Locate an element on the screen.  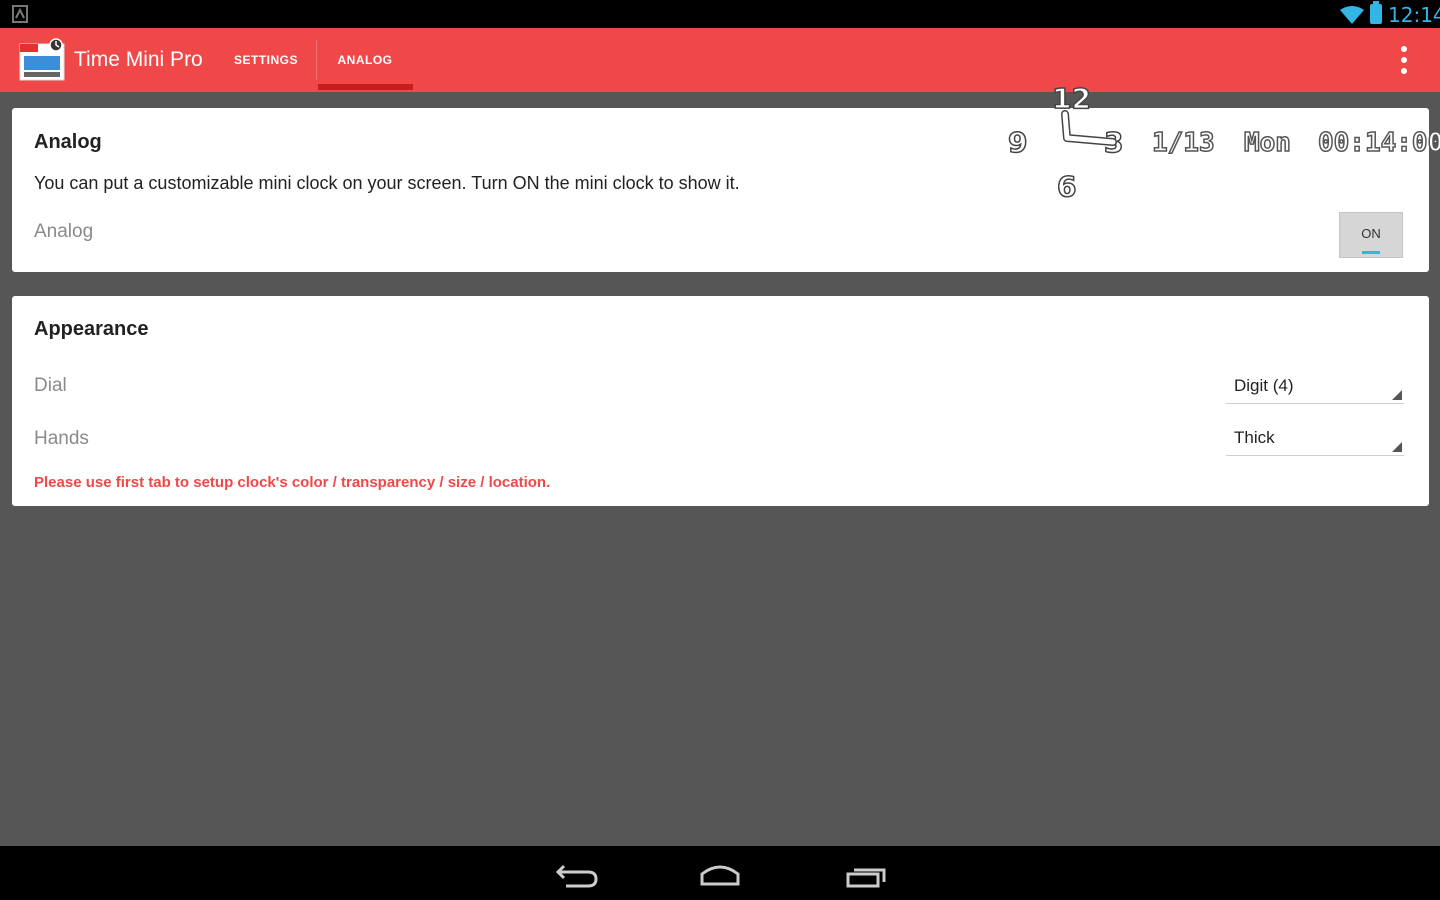
home-icon is located at coordinates (720, 874).